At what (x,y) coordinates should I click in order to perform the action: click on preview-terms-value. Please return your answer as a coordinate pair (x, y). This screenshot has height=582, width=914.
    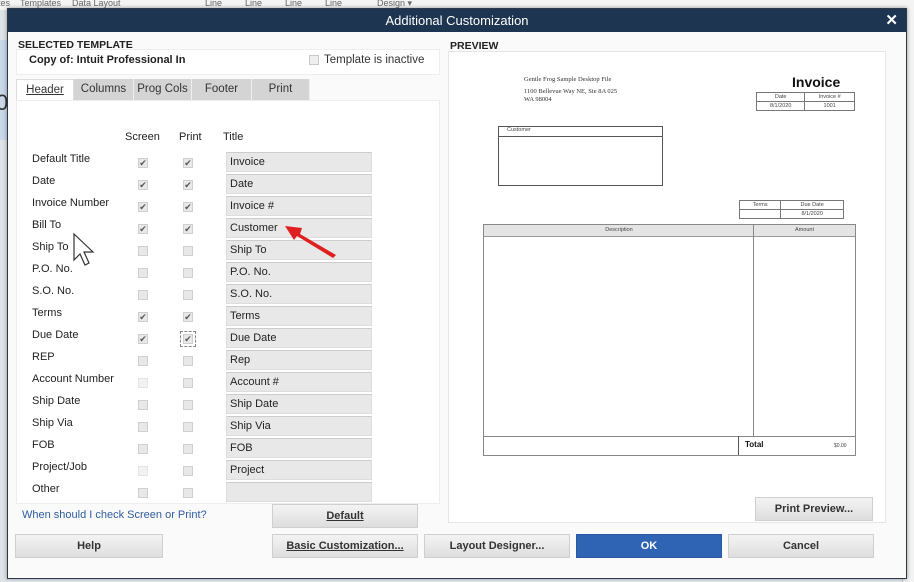
    Looking at the image, I should click on (760, 214).